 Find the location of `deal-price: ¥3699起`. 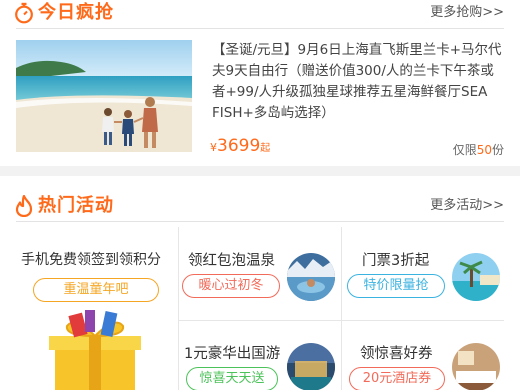

deal-price: ¥3699起 is located at coordinates (240, 146).